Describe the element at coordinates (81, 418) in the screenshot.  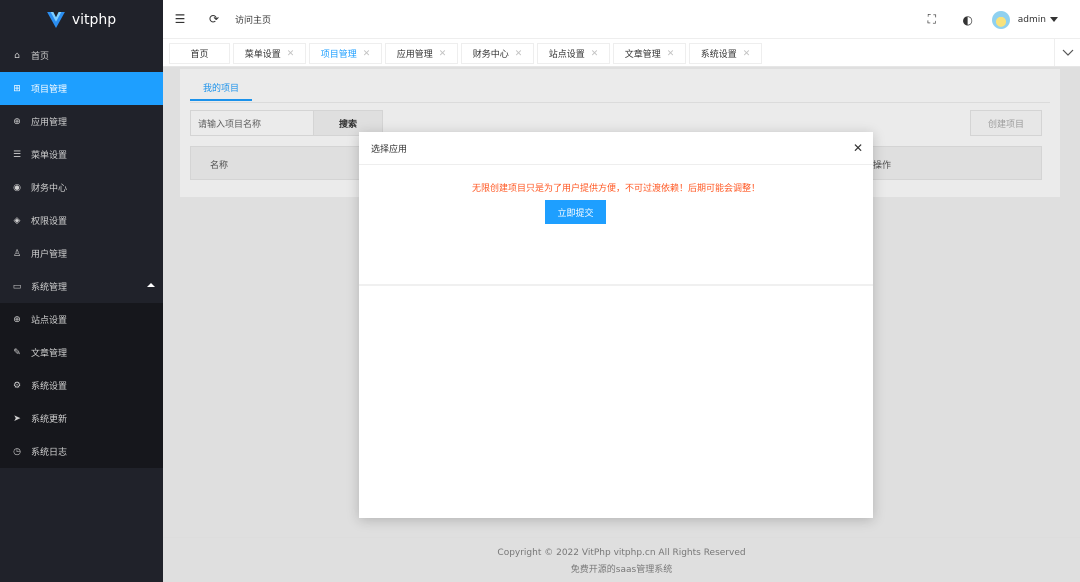
I see `sidebar-subitem: ➤ 系统更新` at that location.